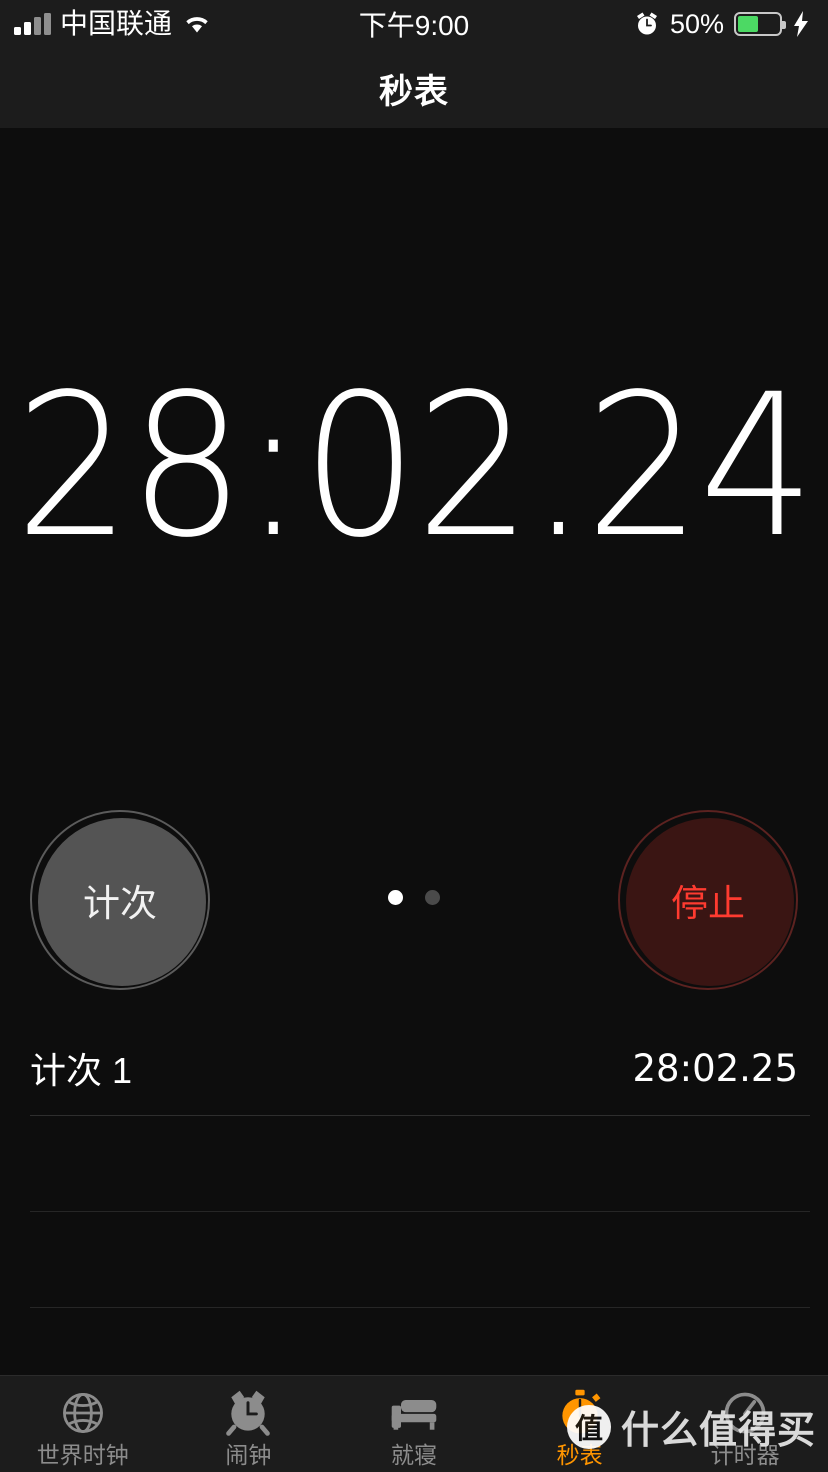  I want to click on status-bar: 中国联通 下午9:00 50%, so click(414, 24).